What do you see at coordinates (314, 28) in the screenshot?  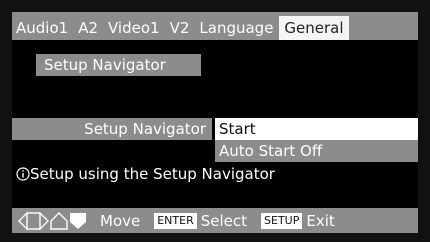 I see `tab-general: General` at bounding box center [314, 28].